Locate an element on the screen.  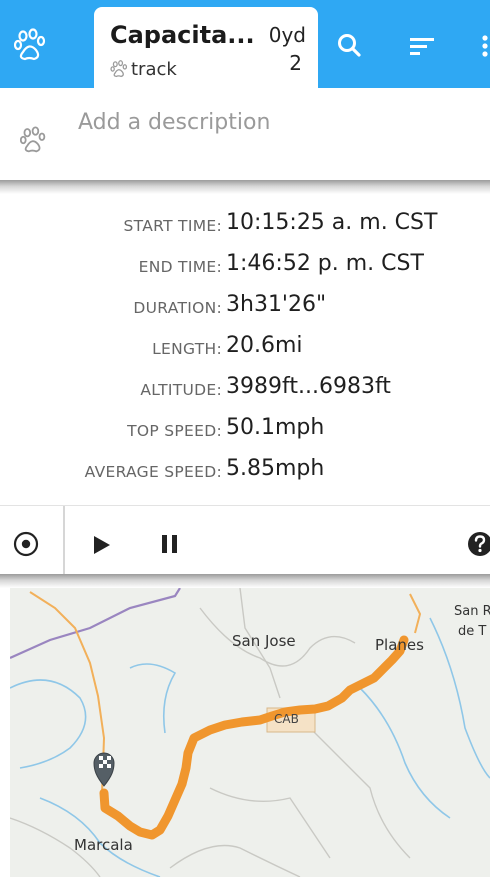
track-line is located at coordinates (254, 737).